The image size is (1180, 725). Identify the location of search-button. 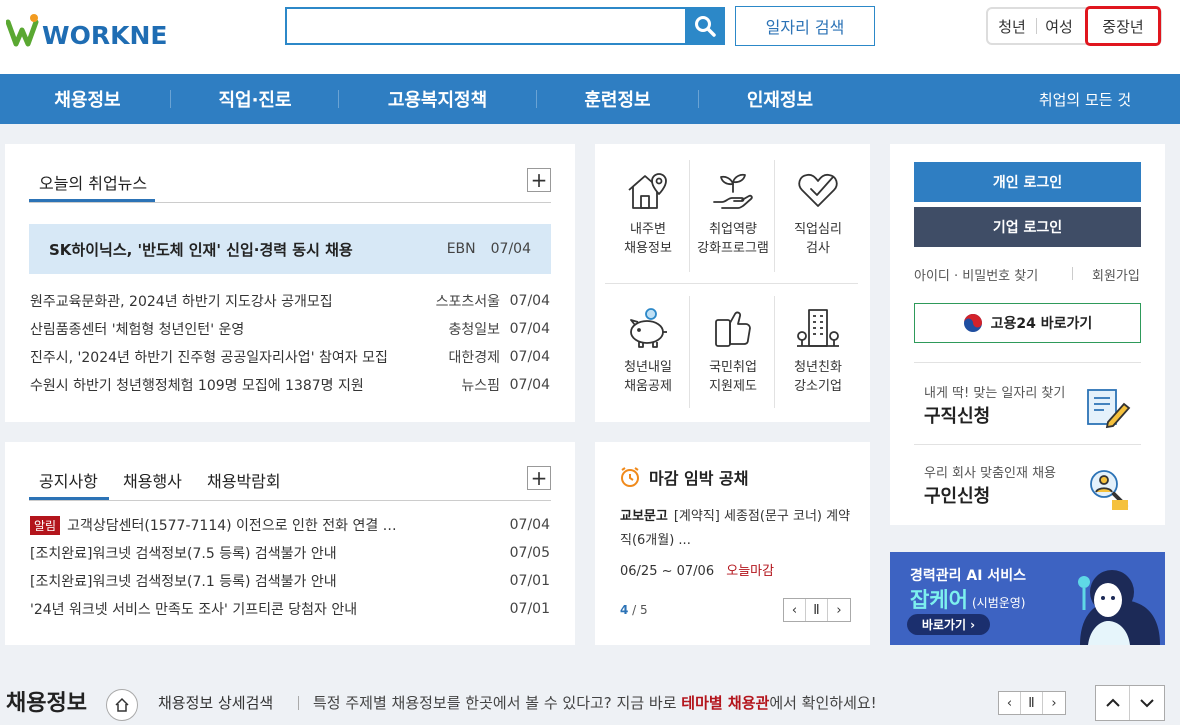
(705, 26).